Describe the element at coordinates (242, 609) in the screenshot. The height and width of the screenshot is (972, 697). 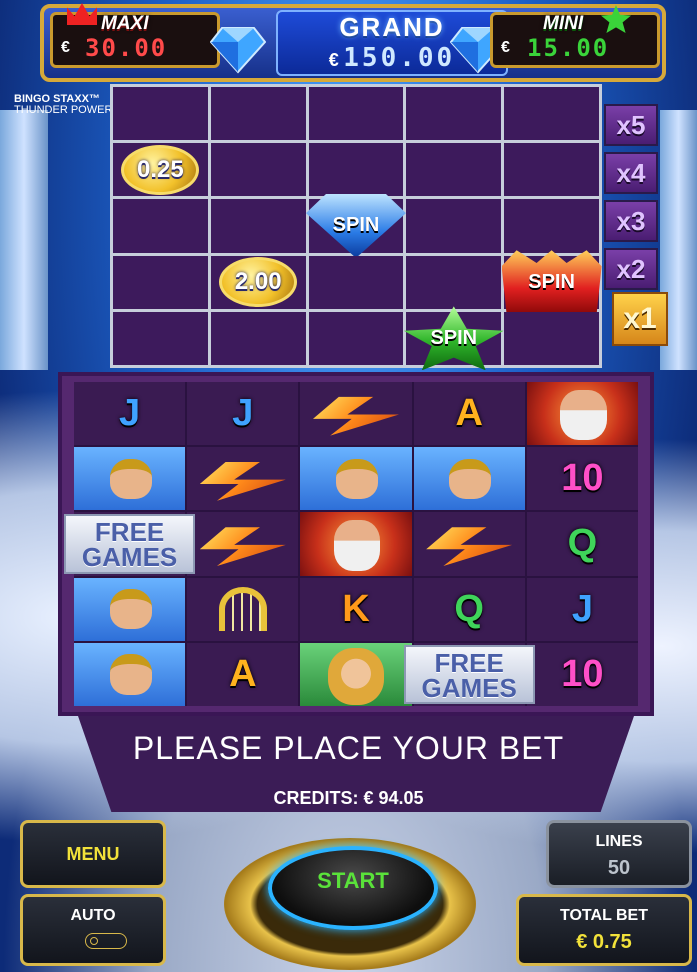
I see `harp-icon` at that location.